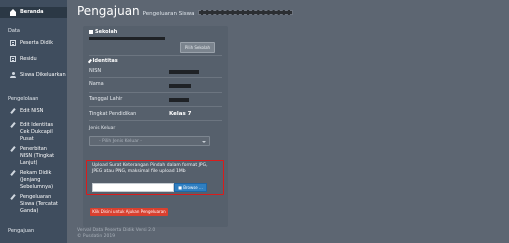 The image size is (509, 243). I want to click on sidebar-item-beranda: Beranda, so click(33, 12).